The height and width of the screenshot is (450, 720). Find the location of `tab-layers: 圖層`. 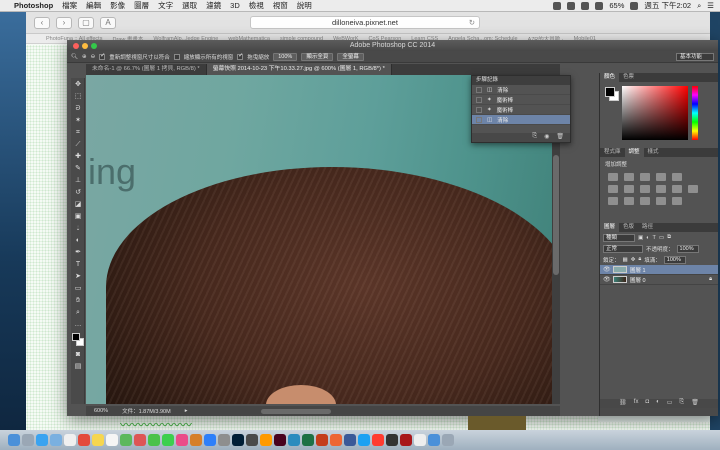

tab-layers: 圖層 is located at coordinates (610, 227).